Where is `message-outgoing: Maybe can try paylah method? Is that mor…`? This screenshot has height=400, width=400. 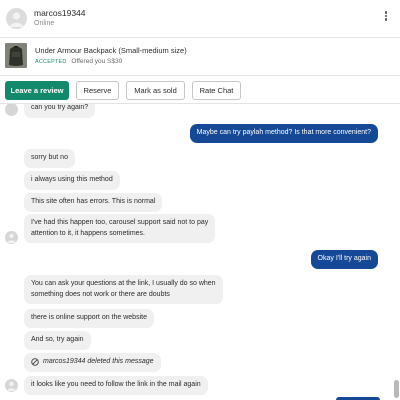
message-outgoing: Maybe can try paylah method? Is that mor… is located at coordinates (283, 133).